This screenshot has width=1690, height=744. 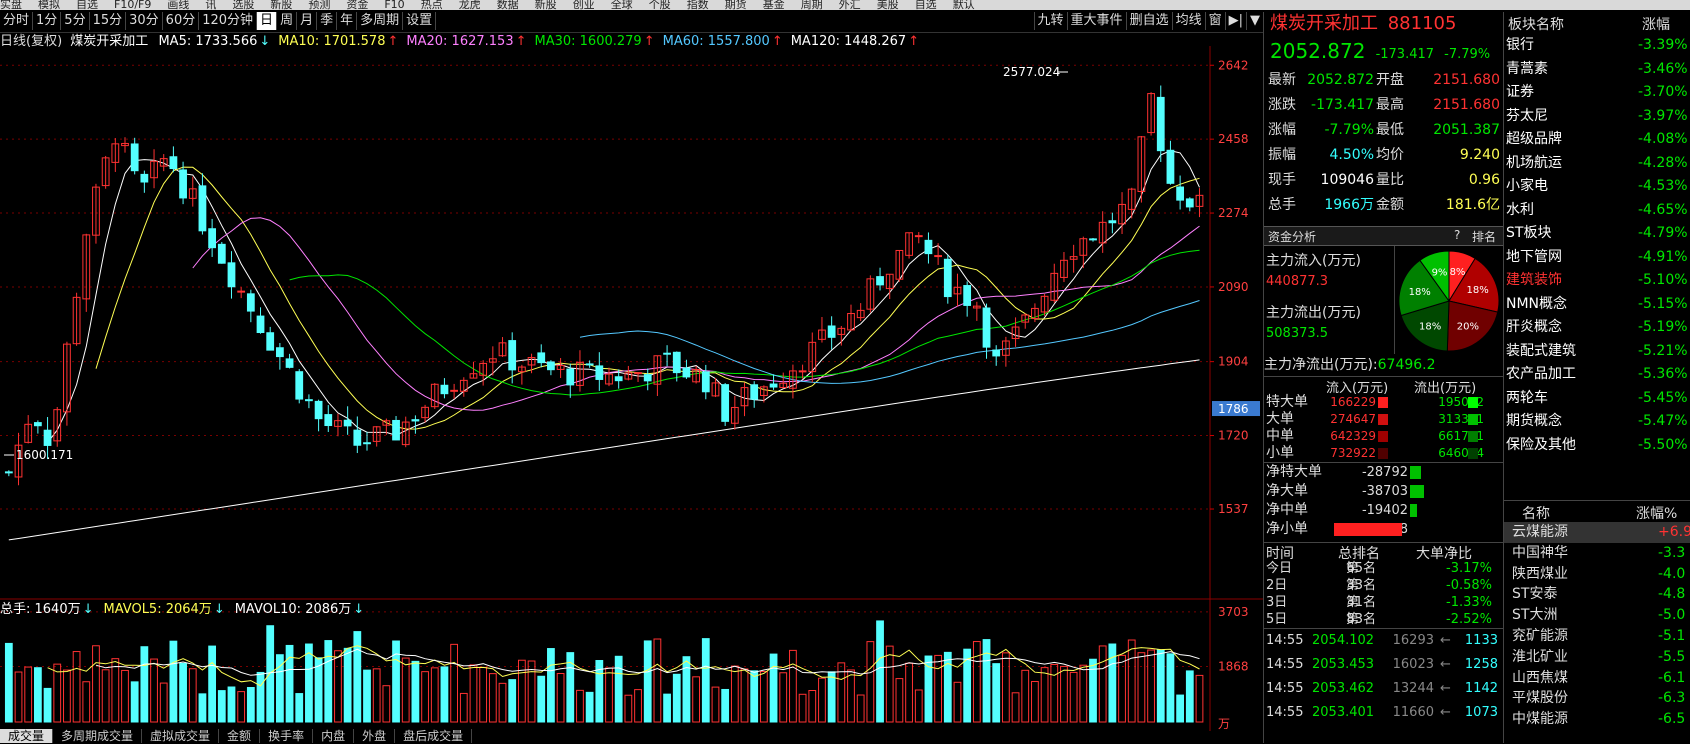 What do you see at coordinates (287, 736) in the screenshot?
I see `indicator-tab: 换手率` at bounding box center [287, 736].